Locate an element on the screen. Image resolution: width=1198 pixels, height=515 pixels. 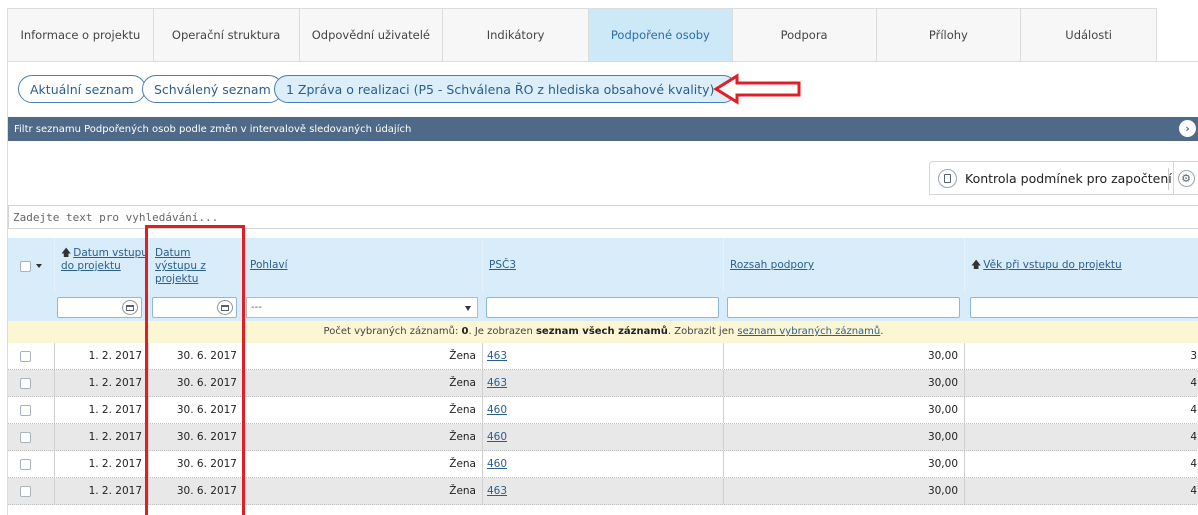
selected-records-link: seznam vybraných záznamů is located at coordinates (808, 331).